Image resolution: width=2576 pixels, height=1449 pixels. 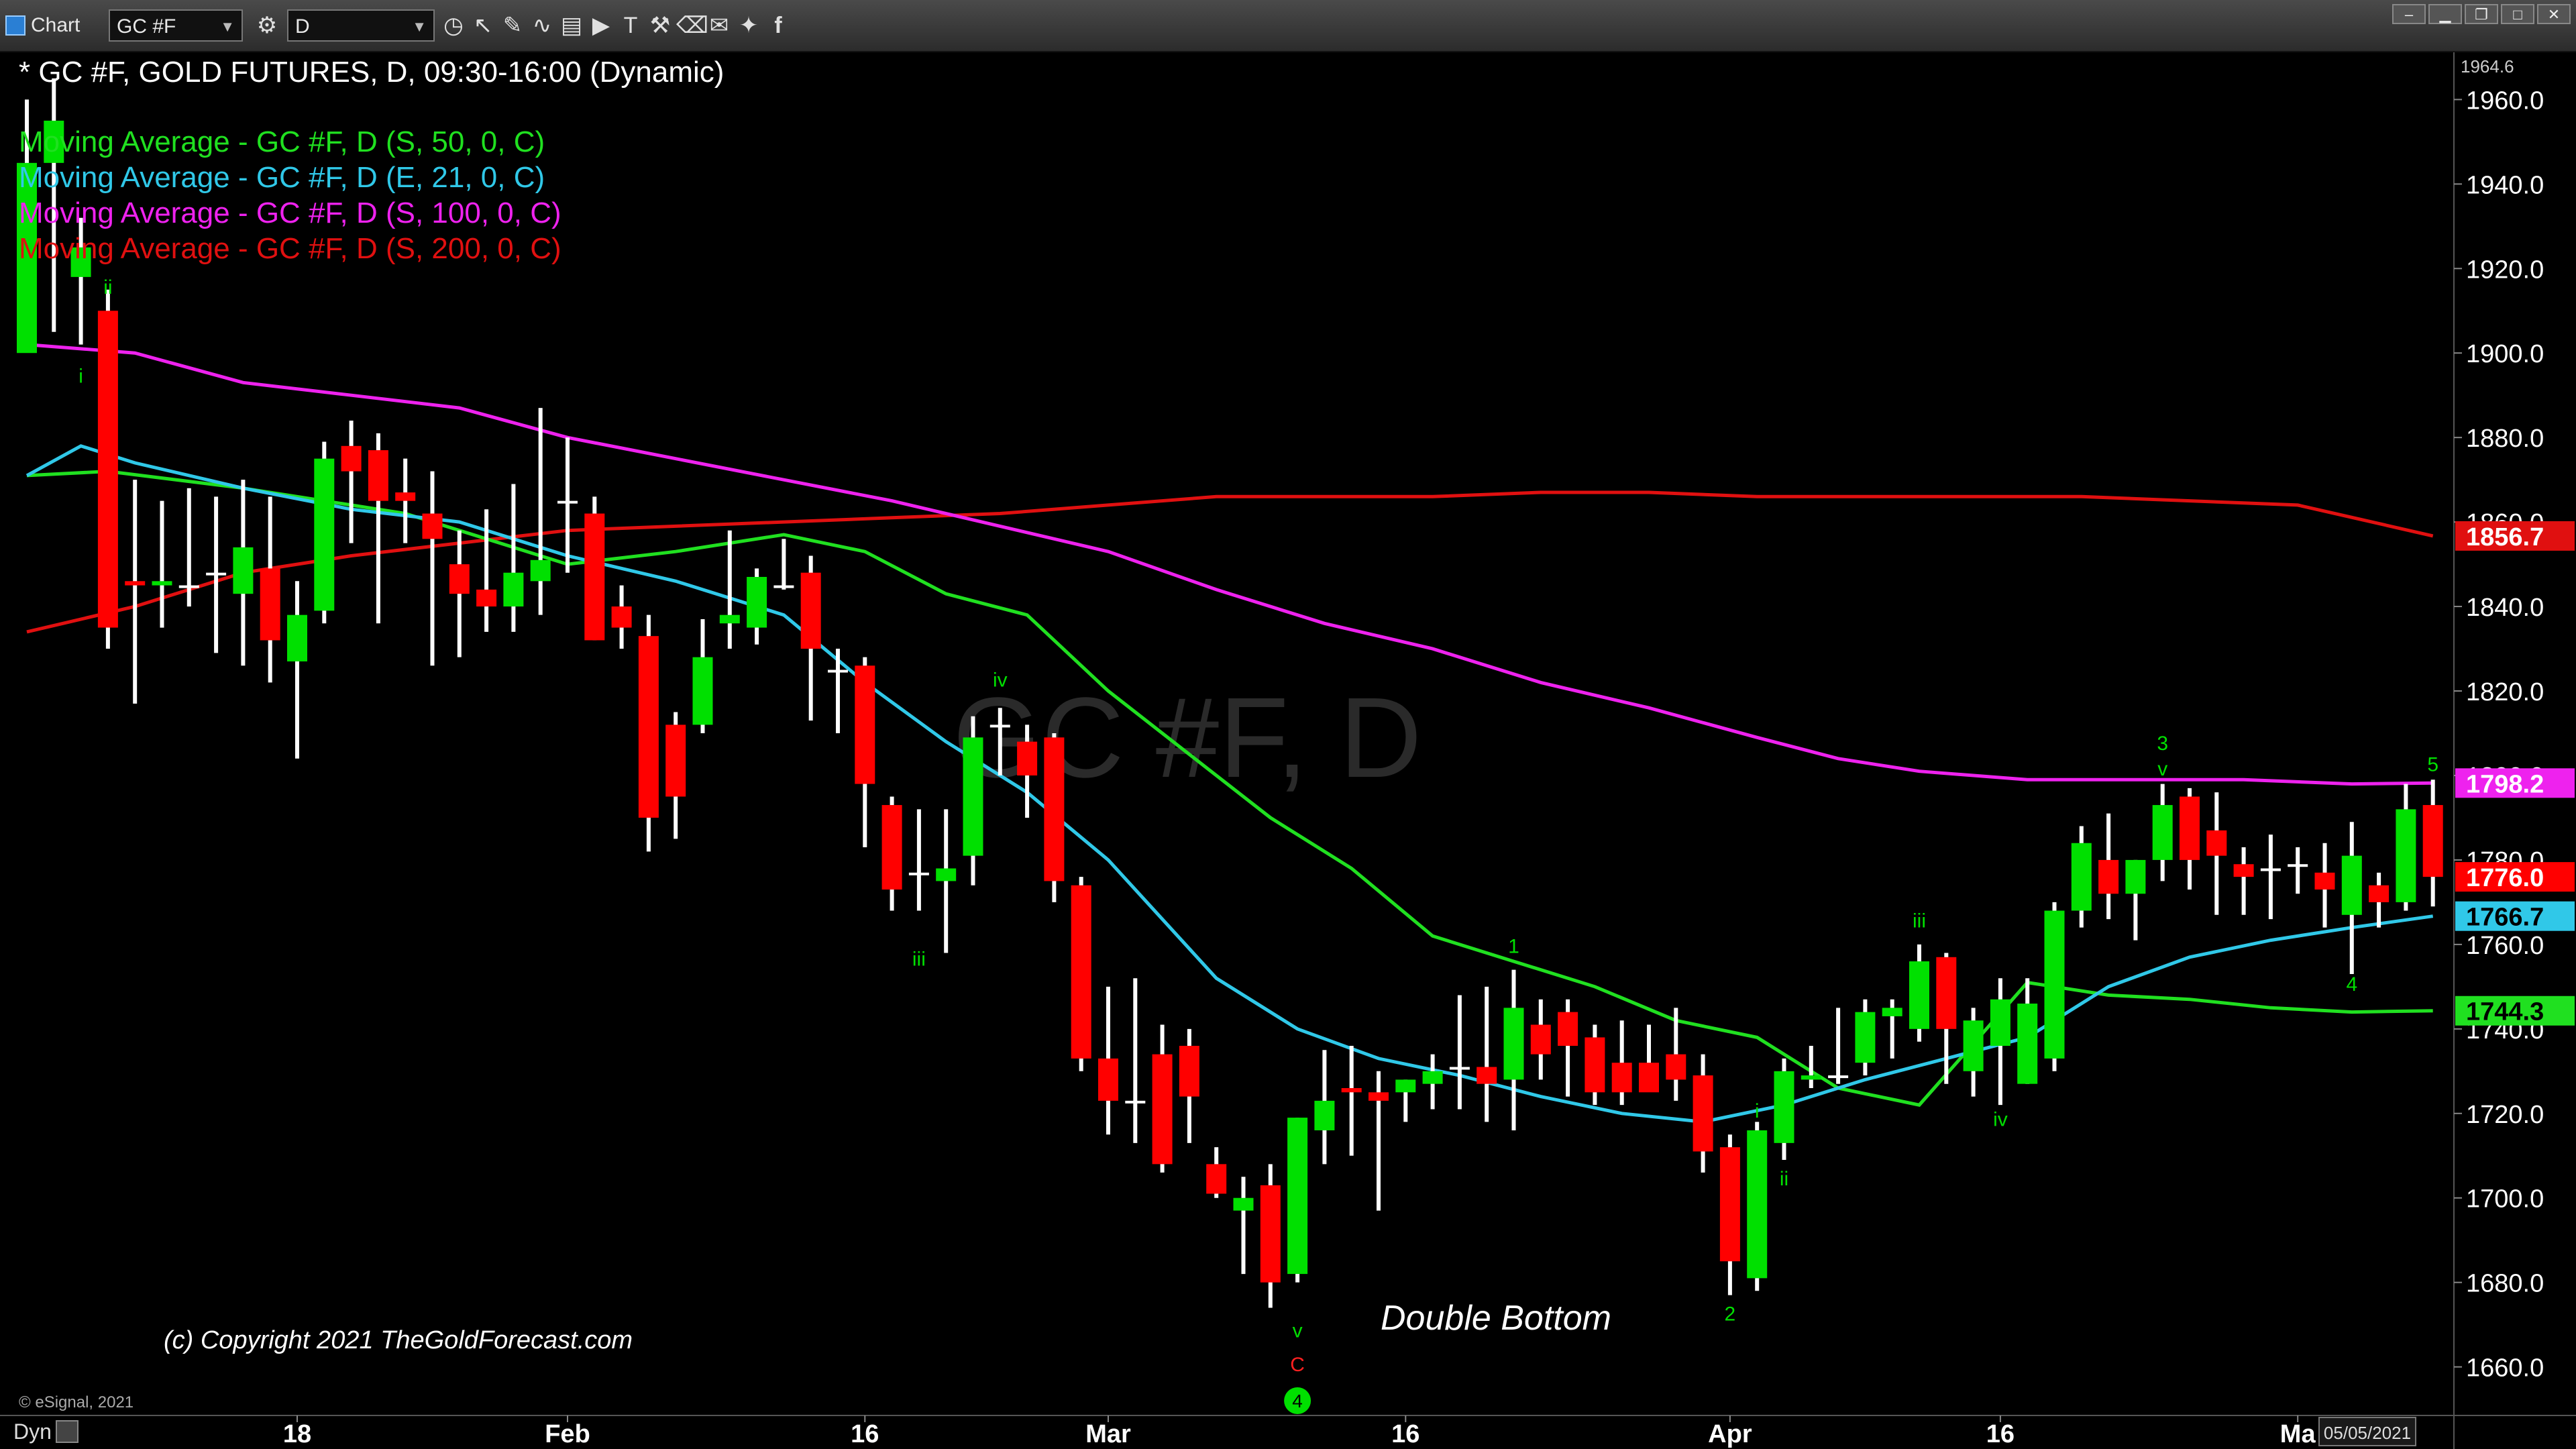 I want to click on twitter-icon: ✦, so click(x=748, y=25).